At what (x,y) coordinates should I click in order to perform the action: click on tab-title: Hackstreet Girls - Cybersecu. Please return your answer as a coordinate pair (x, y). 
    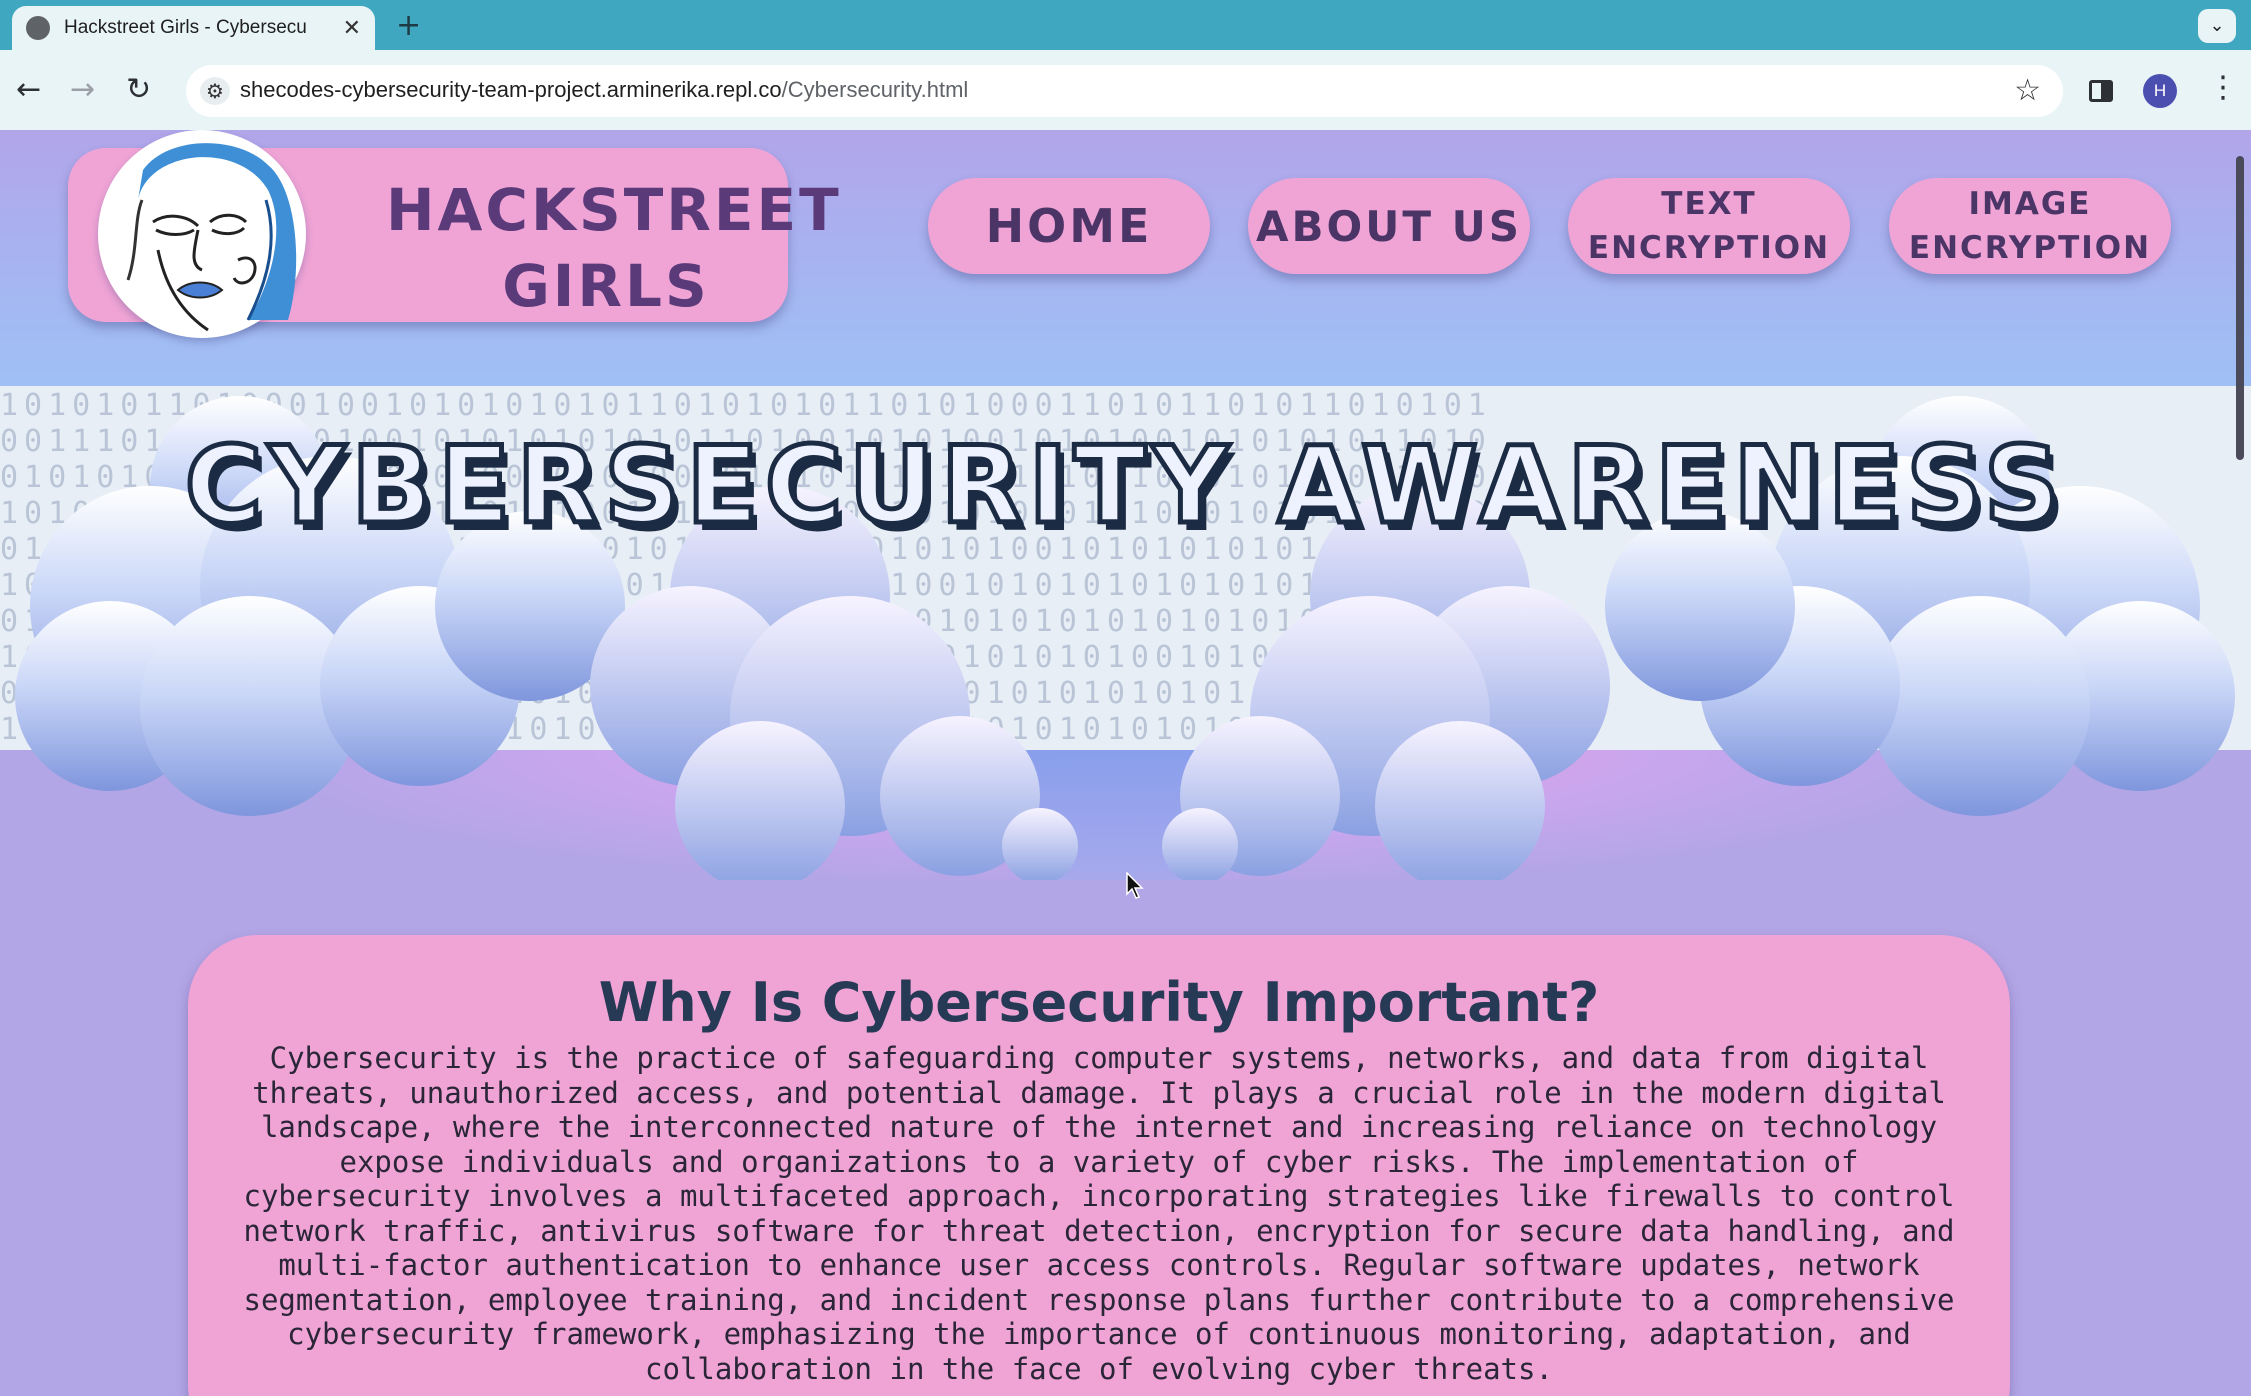
    Looking at the image, I should click on (185, 27).